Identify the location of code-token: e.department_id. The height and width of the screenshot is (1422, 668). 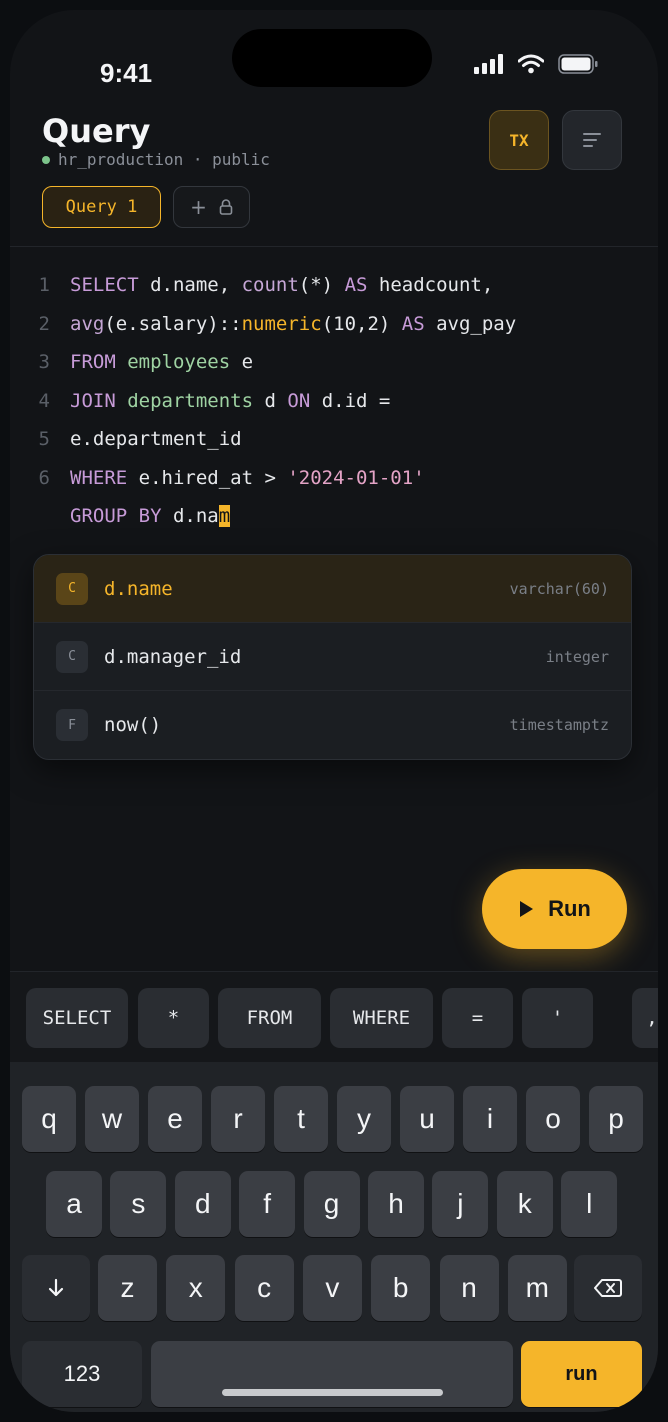
(156, 439).